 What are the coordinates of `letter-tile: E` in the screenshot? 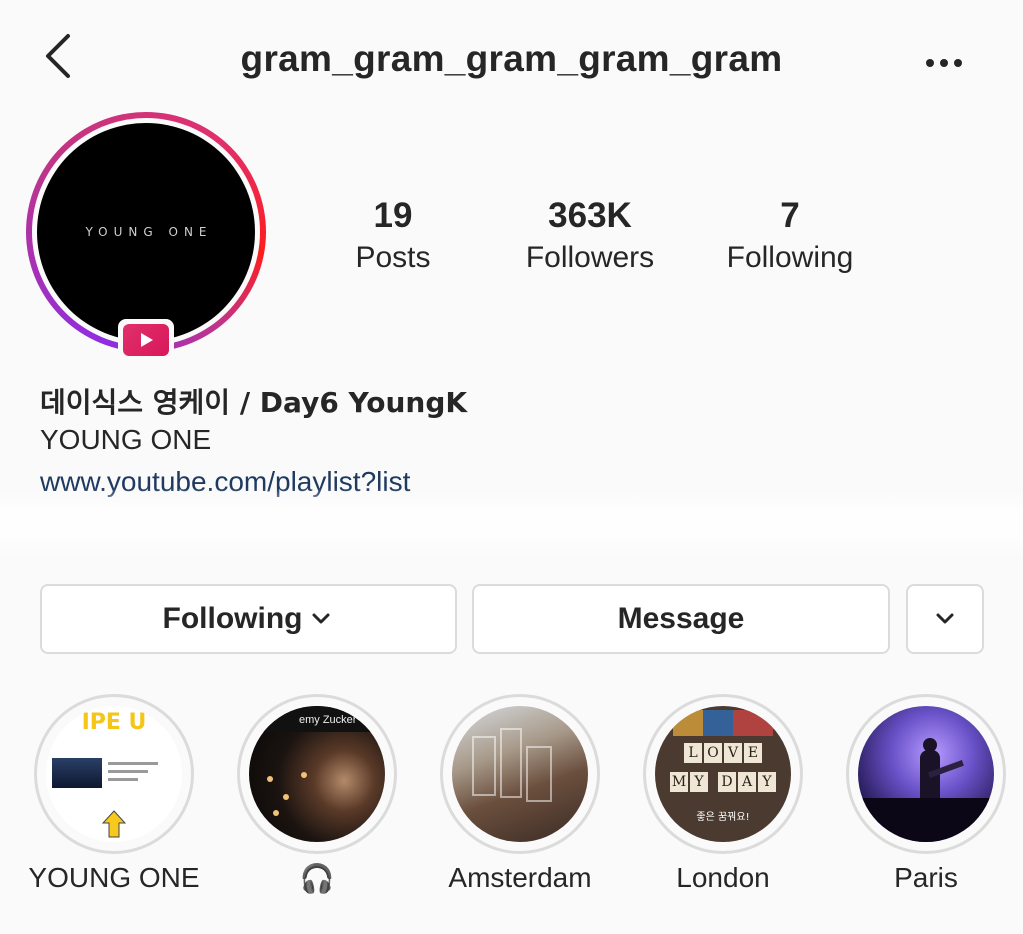 It's located at (753, 753).